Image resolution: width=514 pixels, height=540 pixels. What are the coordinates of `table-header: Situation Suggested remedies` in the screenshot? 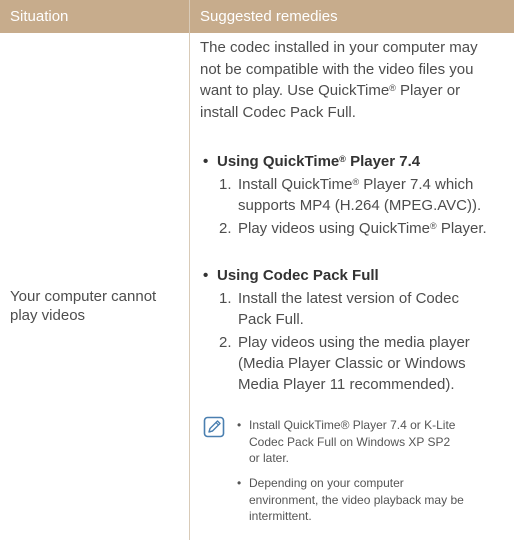 It's located at (257, 16).